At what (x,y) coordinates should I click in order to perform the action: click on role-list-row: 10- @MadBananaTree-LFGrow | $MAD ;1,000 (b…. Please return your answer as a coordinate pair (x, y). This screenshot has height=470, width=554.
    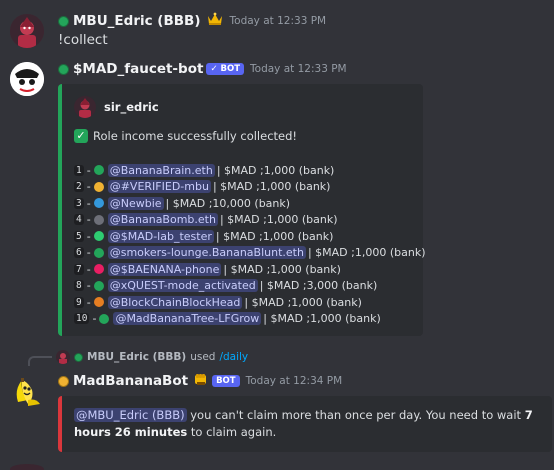
    Looking at the image, I should click on (227, 319).